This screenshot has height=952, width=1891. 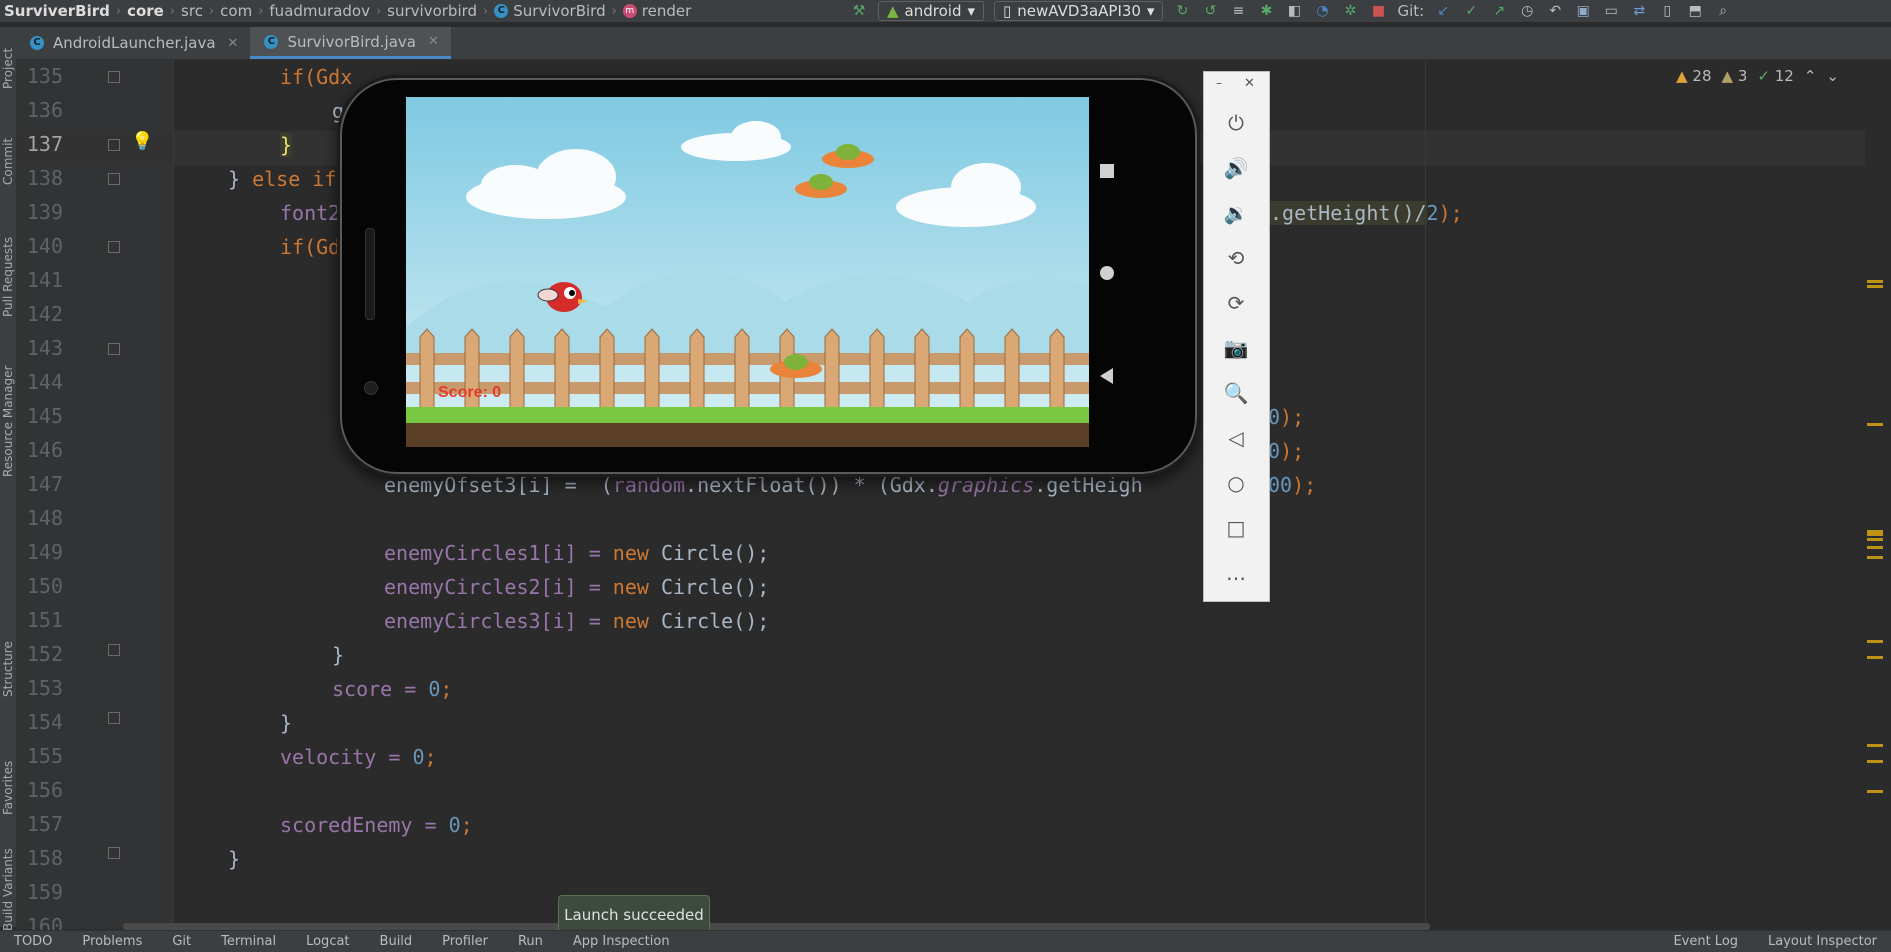 What do you see at coordinates (1702, 76) in the screenshot?
I see `warning-count: 28` at bounding box center [1702, 76].